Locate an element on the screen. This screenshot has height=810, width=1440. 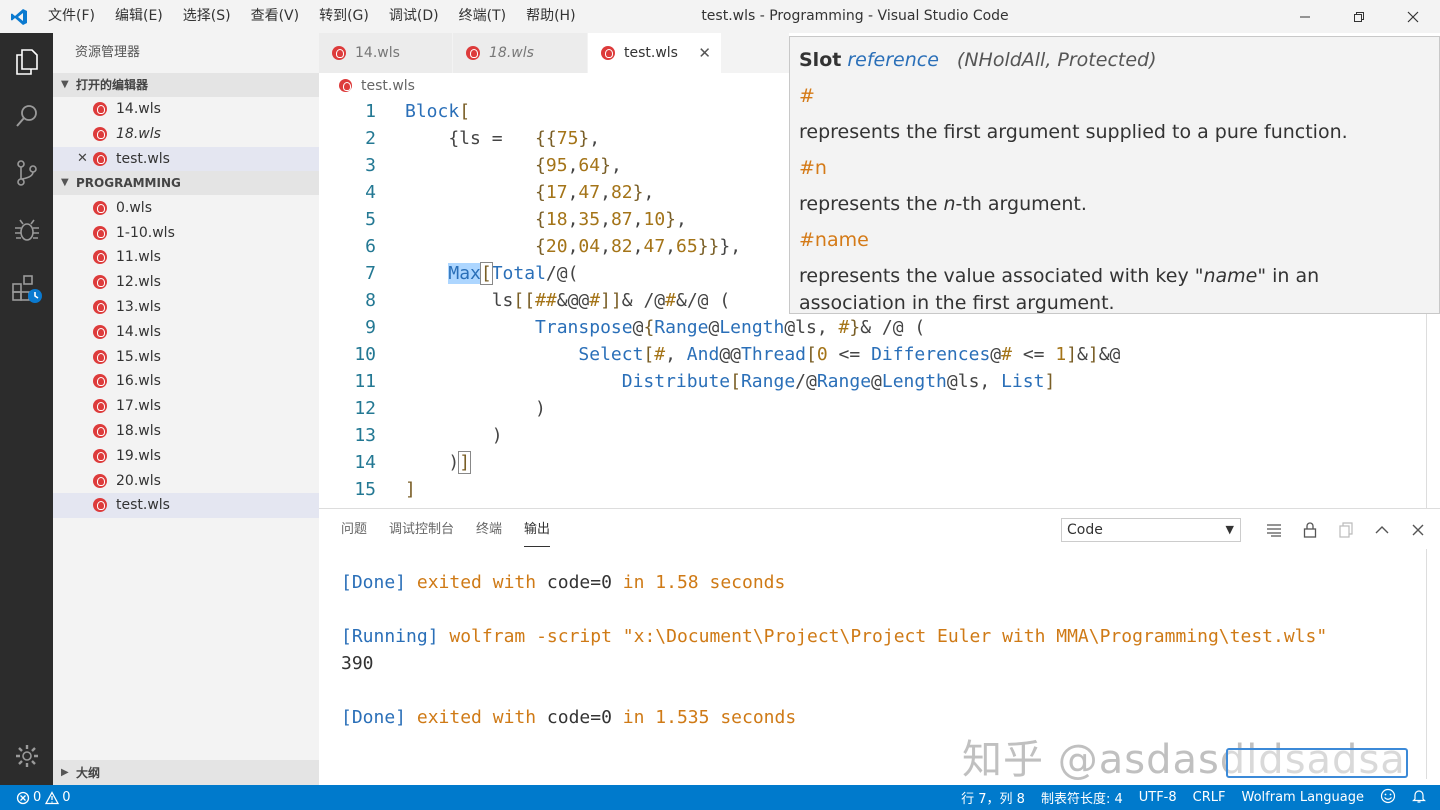
code-text: ] is located at coordinates (410, 489).